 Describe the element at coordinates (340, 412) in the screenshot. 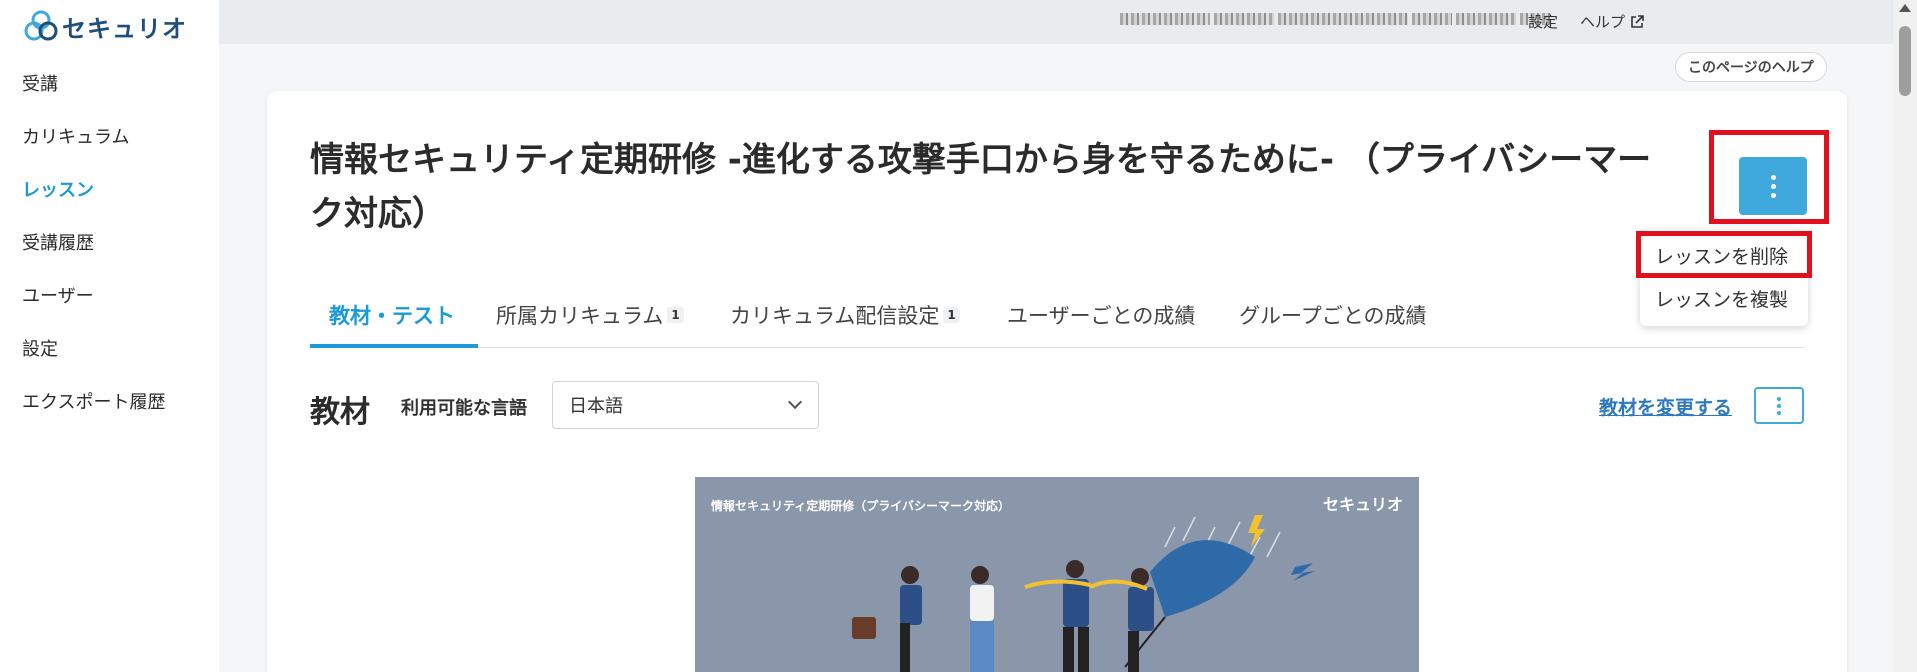

I see `materials-heading: 教材` at that location.